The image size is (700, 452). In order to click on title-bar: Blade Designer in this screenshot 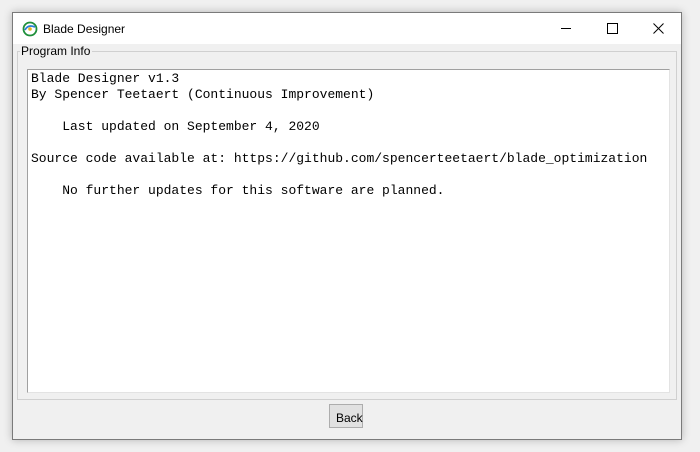, I will do `click(347, 28)`.